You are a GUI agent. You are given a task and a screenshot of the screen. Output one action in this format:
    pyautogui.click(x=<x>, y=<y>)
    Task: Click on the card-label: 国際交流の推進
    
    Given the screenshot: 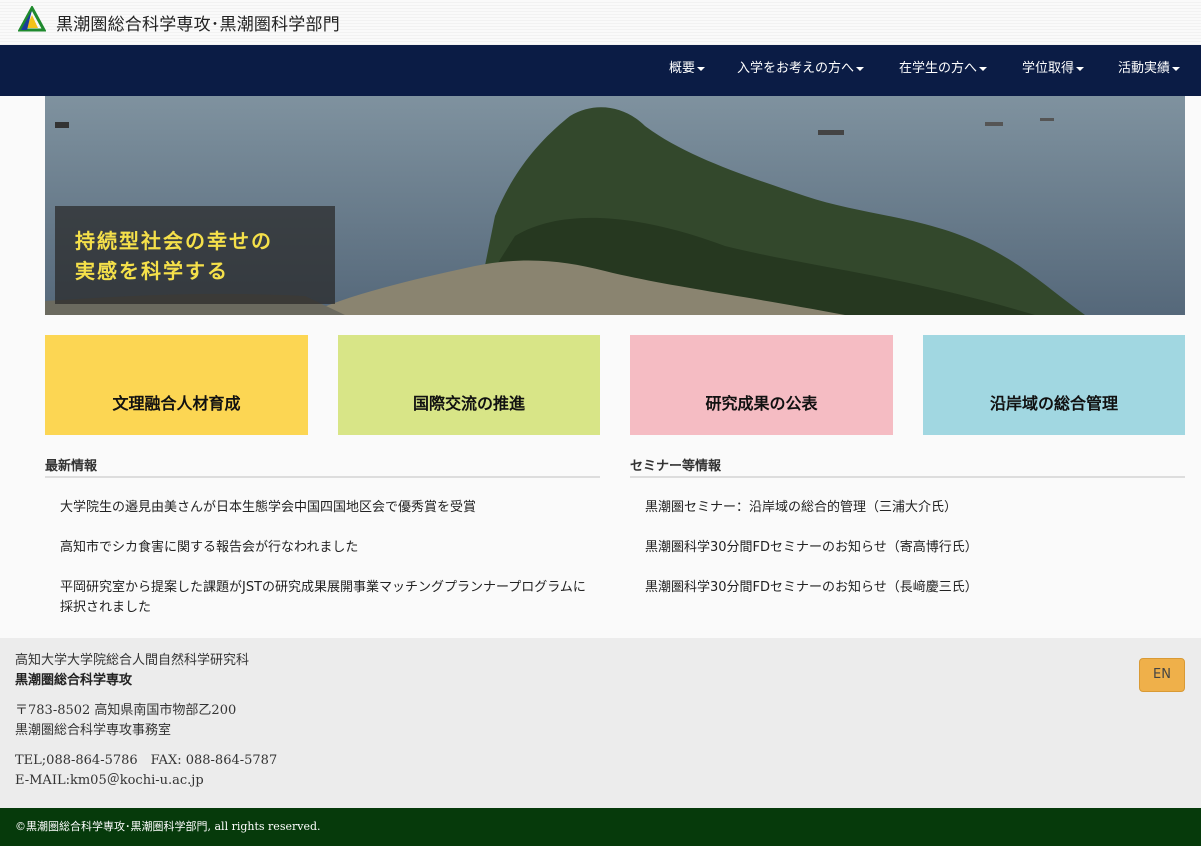 What is the action you would take?
    pyautogui.click(x=468, y=403)
    